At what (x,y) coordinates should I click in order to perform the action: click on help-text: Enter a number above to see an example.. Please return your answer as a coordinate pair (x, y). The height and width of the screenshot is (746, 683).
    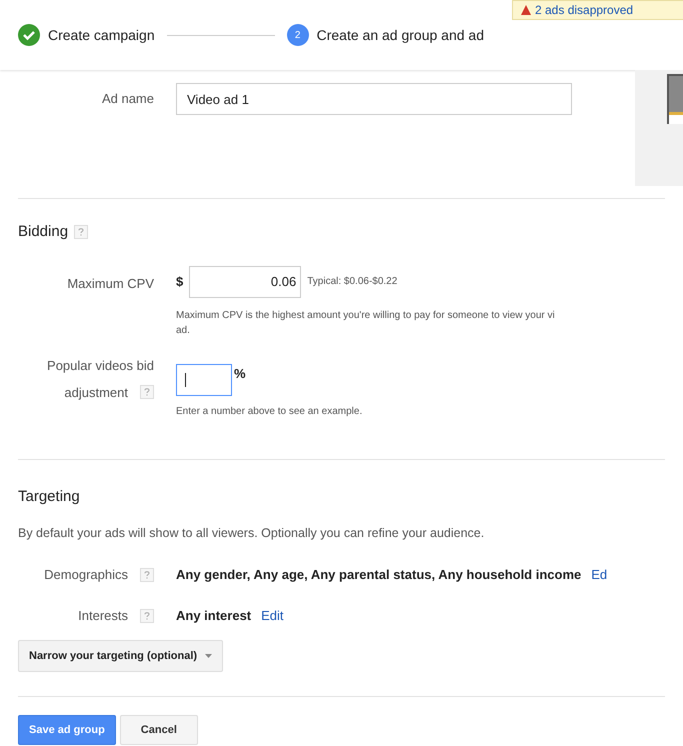
    Looking at the image, I should click on (269, 411).